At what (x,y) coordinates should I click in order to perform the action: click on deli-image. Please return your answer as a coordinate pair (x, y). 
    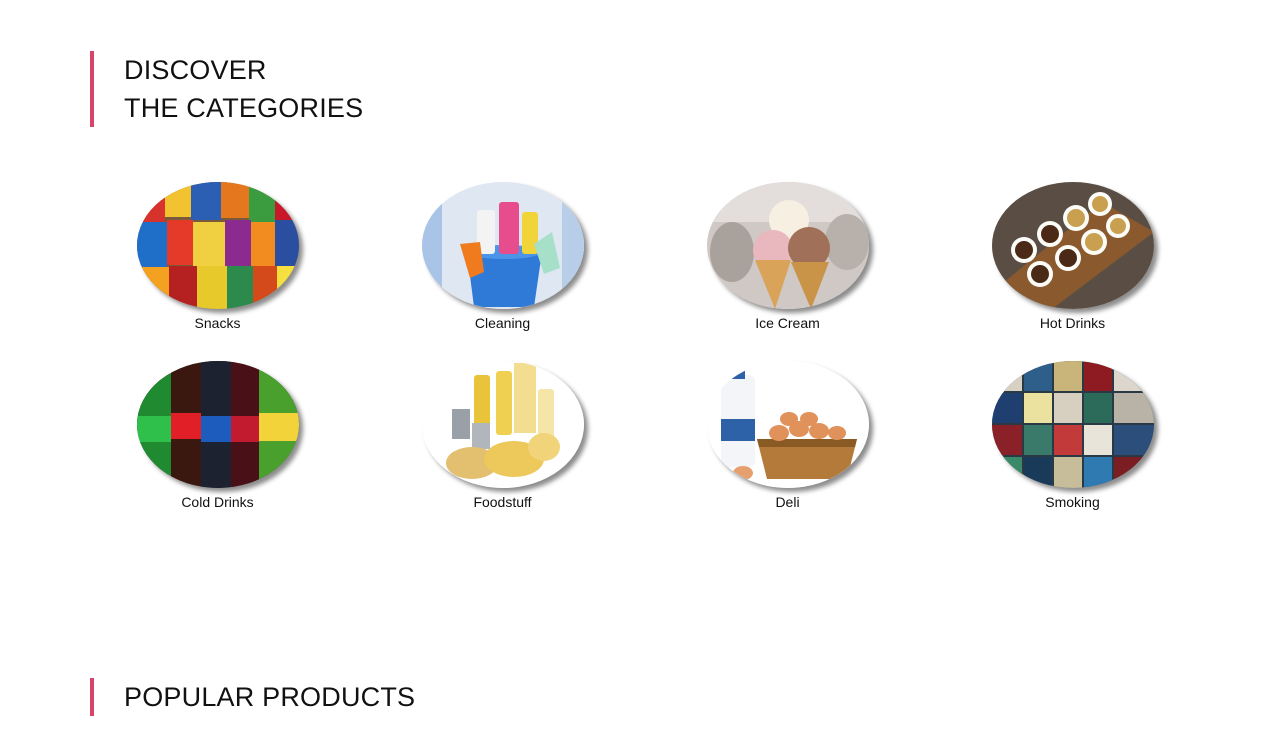
    Looking at the image, I should click on (787, 424).